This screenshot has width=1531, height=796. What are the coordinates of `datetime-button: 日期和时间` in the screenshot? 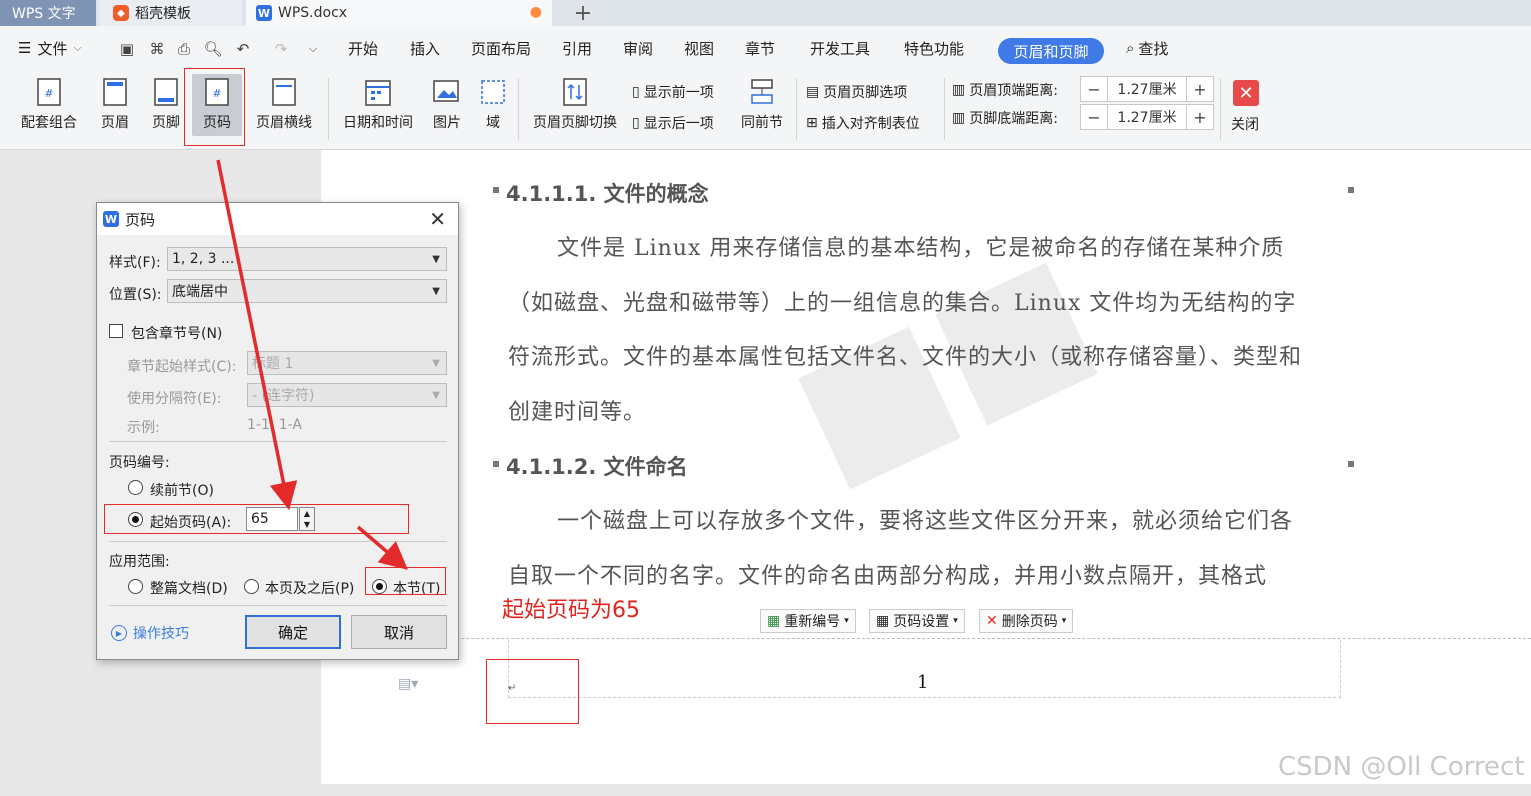 It's located at (378, 108).